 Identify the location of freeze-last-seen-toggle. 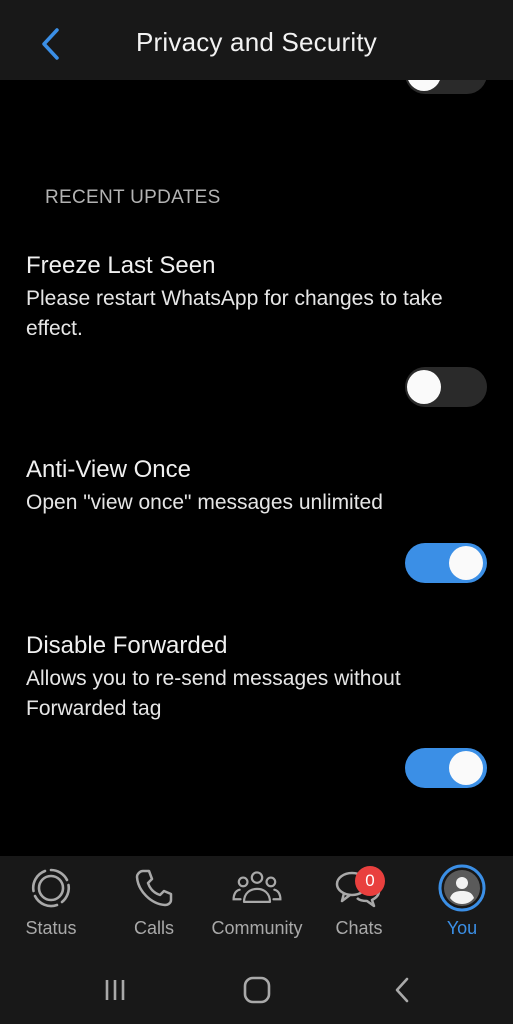
(446, 387).